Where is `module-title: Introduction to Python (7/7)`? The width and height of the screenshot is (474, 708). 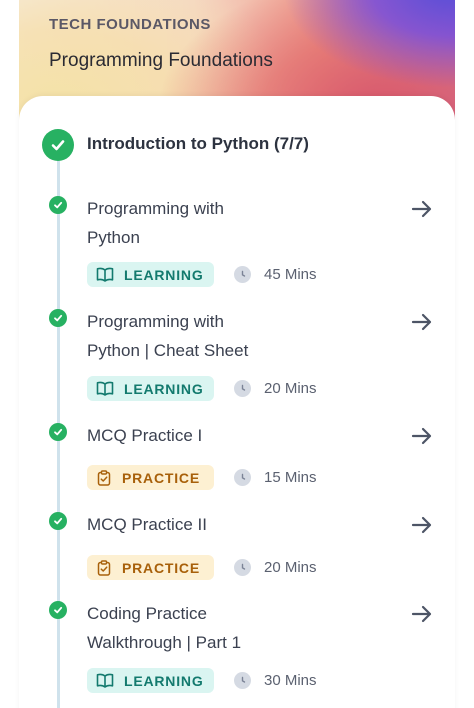
module-title: Introduction to Python (7/7) is located at coordinates (198, 144).